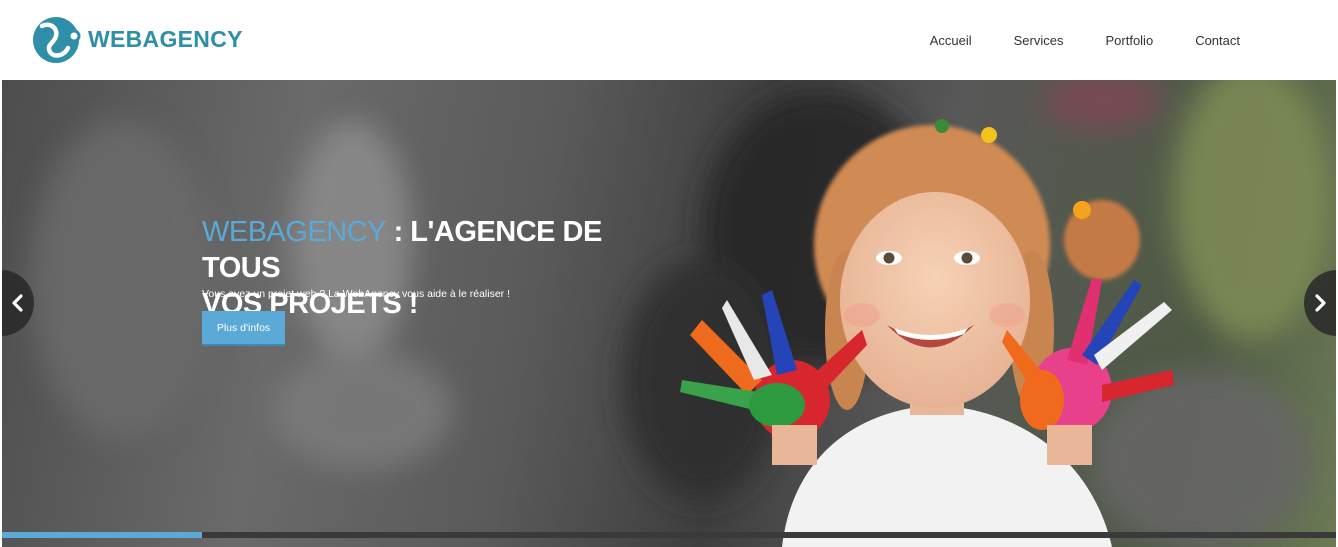  What do you see at coordinates (1039, 40) in the screenshot?
I see `nav-services: Services` at bounding box center [1039, 40].